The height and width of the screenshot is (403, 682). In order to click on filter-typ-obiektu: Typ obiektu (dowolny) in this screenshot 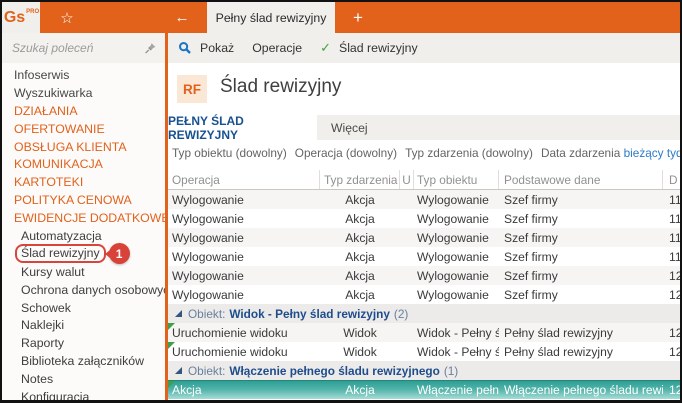, I will do `click(229, 153)`.